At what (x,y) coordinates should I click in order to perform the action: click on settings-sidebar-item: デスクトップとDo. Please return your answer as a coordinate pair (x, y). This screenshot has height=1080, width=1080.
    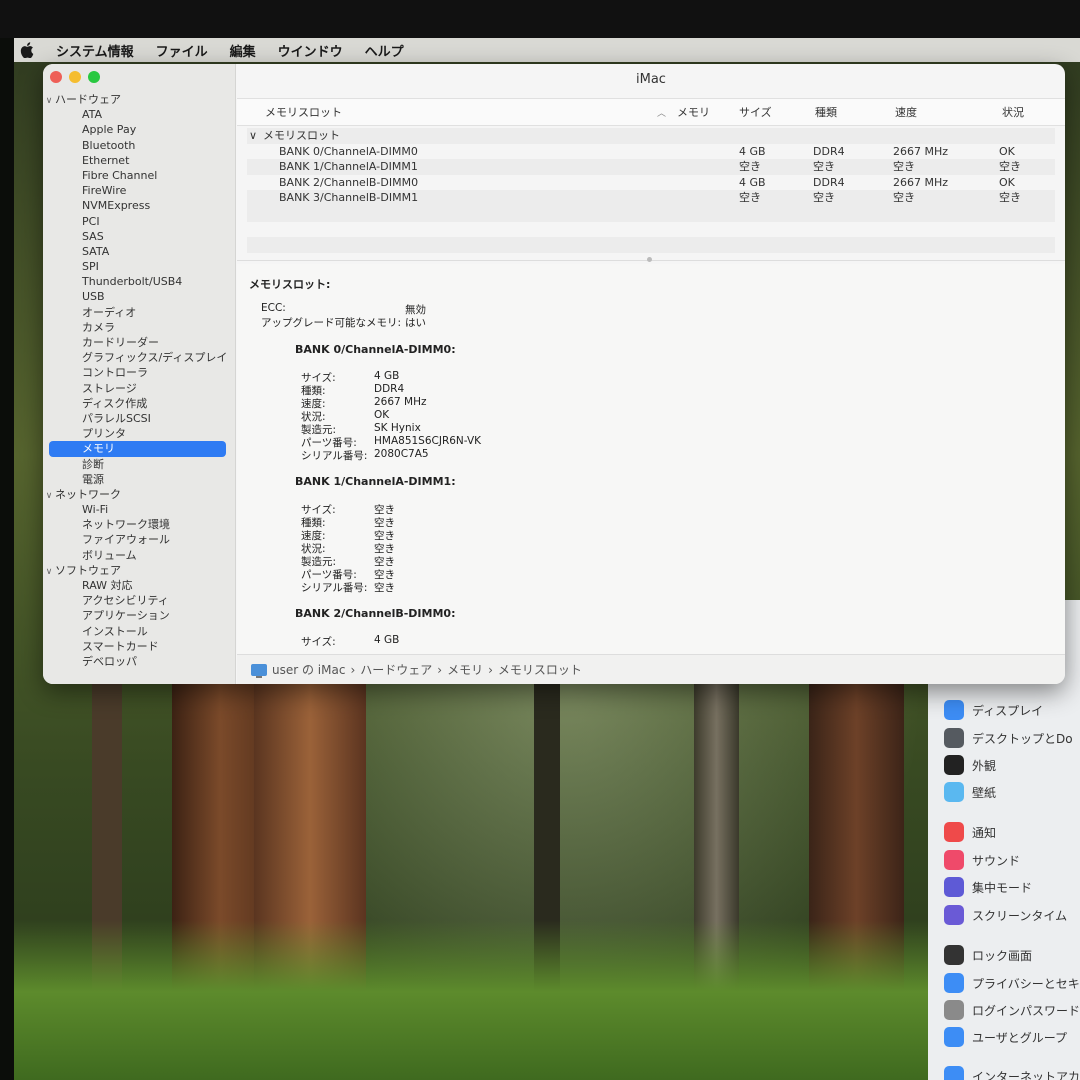
    Looking at the image, I should click on (1008, 738).